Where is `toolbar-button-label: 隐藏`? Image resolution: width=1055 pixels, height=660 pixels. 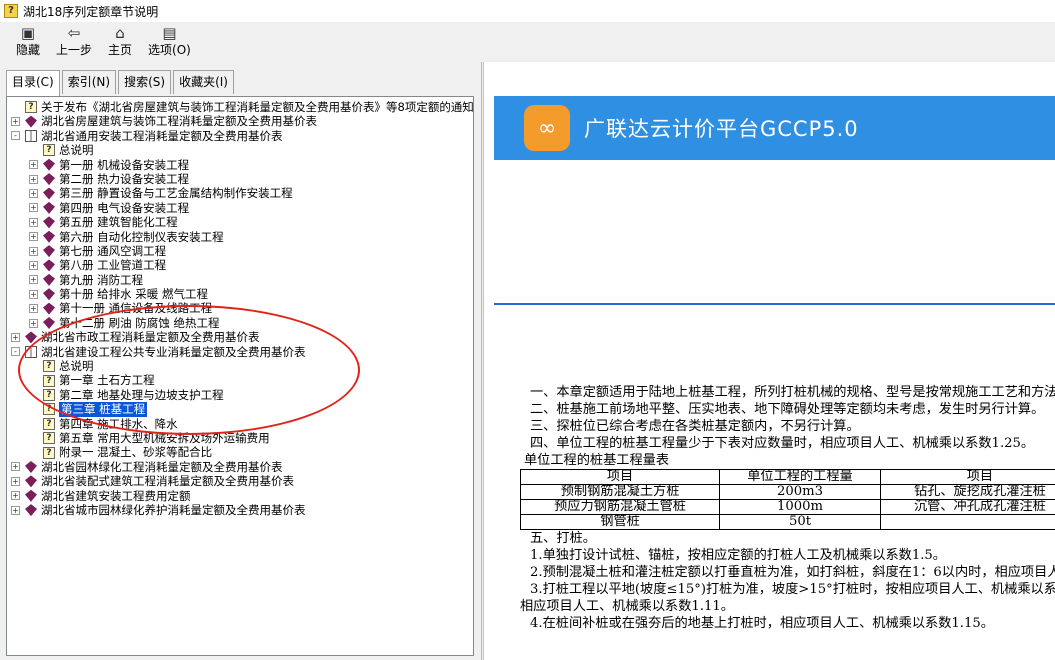 toolbar-button-label: 隐藏 is located at coordinates (28, 50).